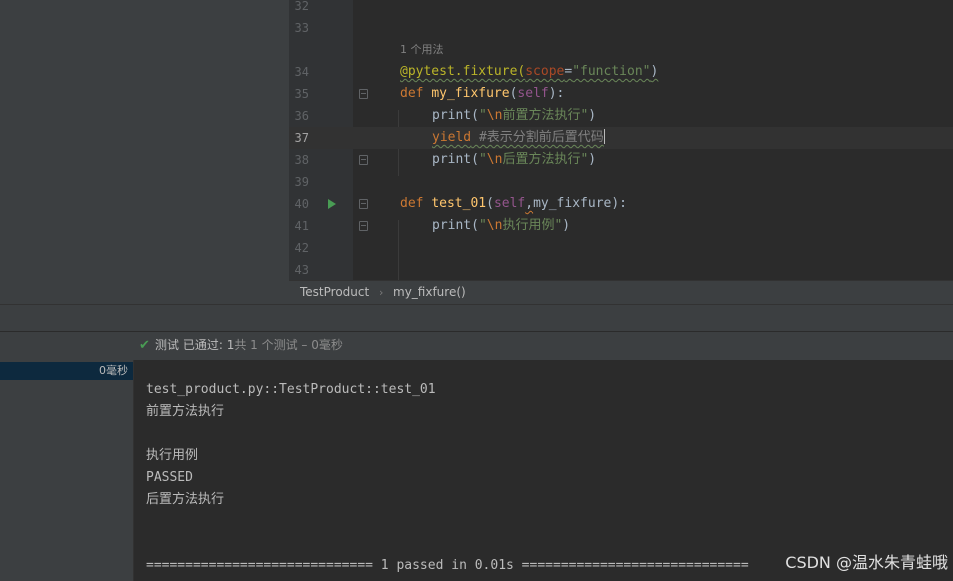 This screenshot has height=581, width=953. I want to click on code-line-32: 32, so click(621, 8).